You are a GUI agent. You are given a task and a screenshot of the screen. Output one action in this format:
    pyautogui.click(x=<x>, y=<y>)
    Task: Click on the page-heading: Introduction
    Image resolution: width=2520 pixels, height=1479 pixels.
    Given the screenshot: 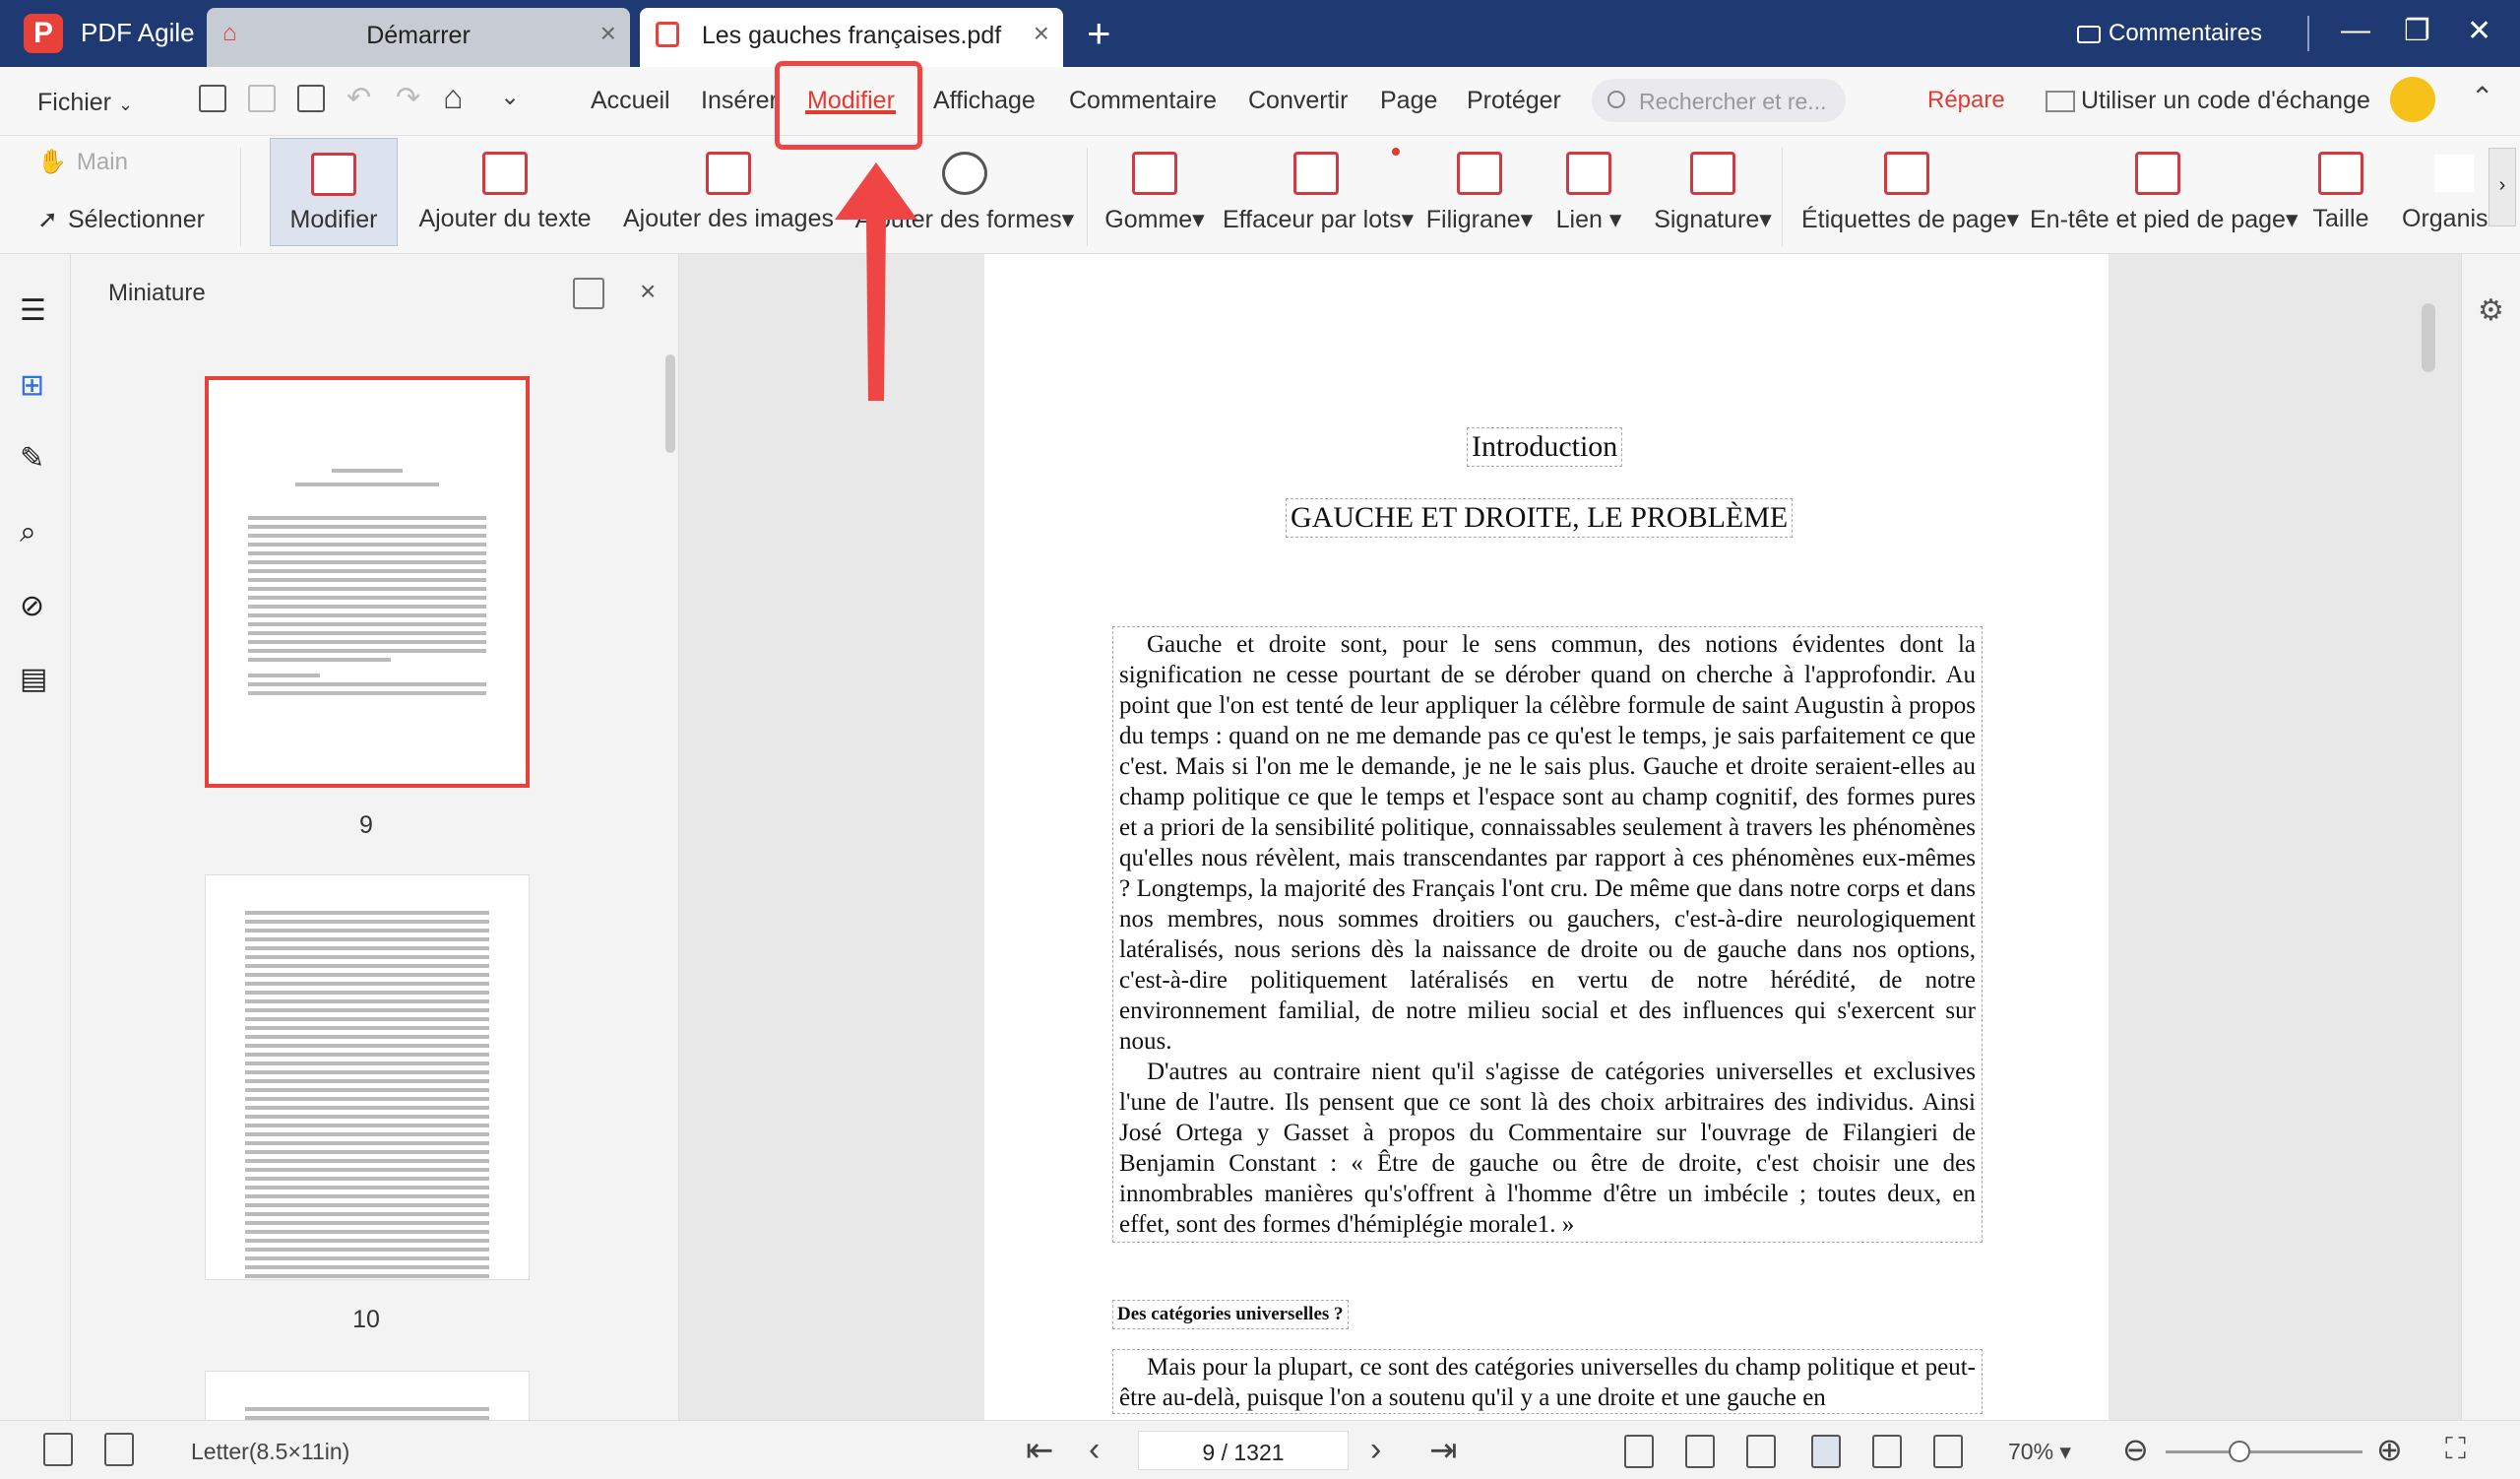 What is the action you would take?
    pyautogui.click(x=1545, y=447)
    